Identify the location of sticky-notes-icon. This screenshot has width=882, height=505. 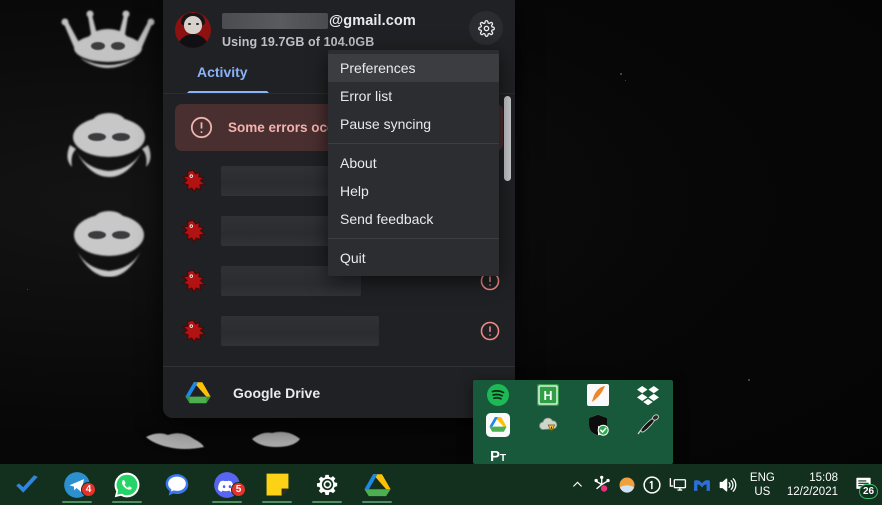
(277, 484).